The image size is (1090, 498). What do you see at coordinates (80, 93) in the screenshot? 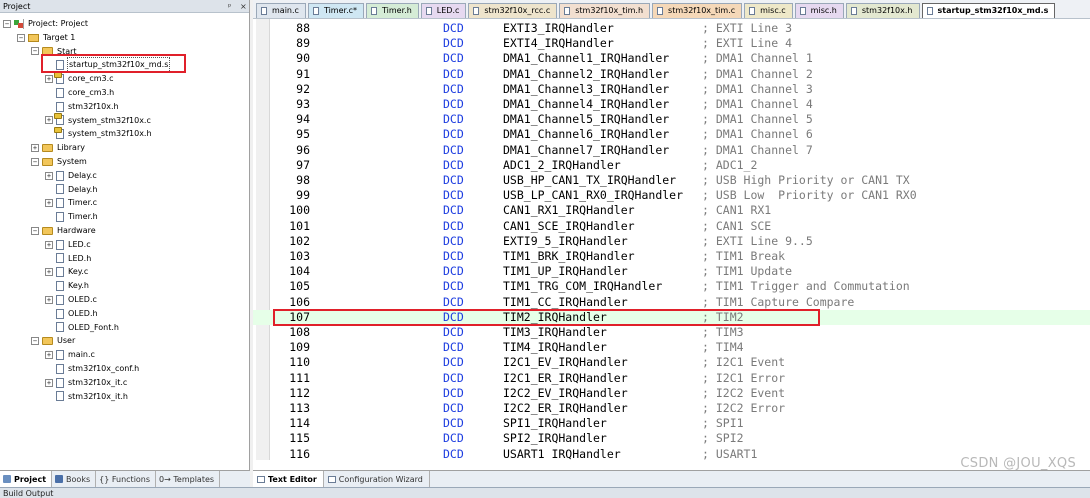
I see `tree-item-core_cm3_h: core_cm3.h` at bounding box center [80, 93].